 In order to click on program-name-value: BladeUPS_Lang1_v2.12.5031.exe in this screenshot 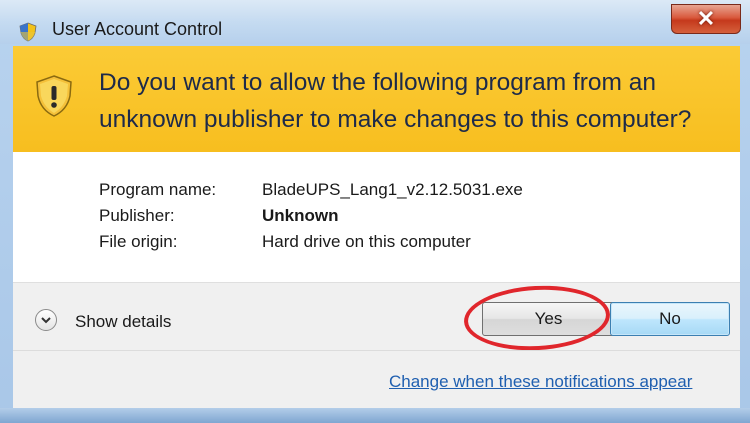, I will do `click(392, 189)`.